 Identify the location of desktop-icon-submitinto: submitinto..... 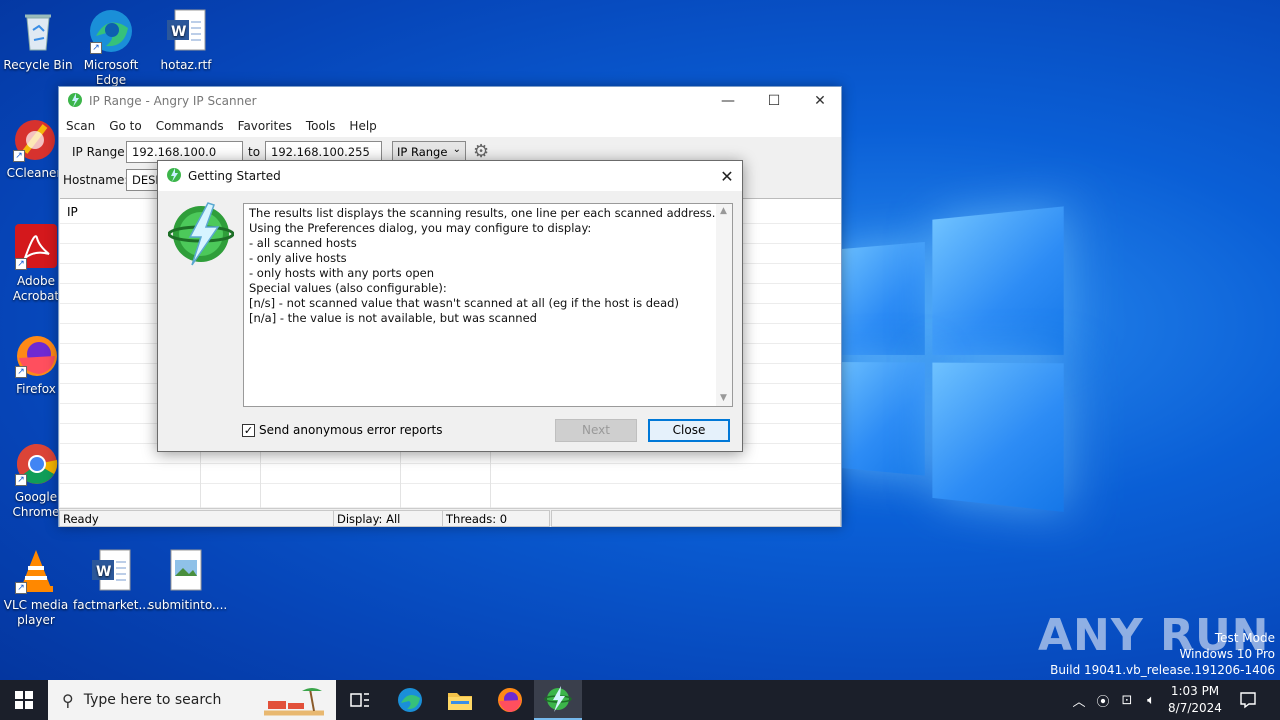
(188, 580).